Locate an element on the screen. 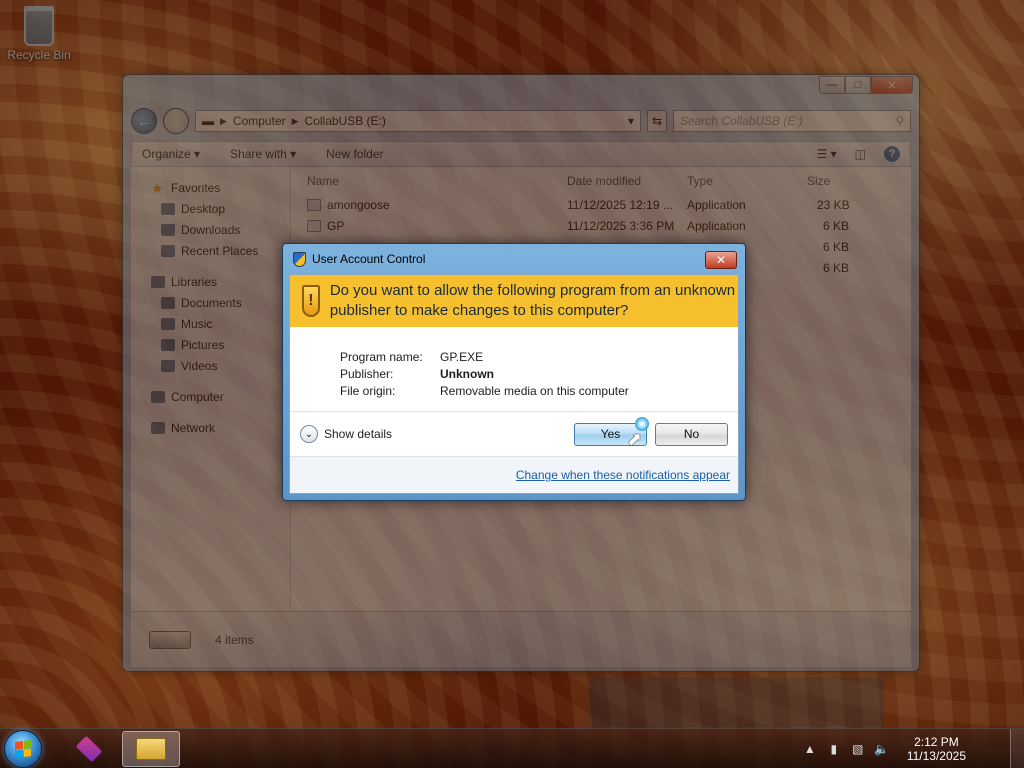 The width and height of the screenshot is (1024, 768). uac-buttons: Yes ⬈ No is located at coordinates (651, 432).